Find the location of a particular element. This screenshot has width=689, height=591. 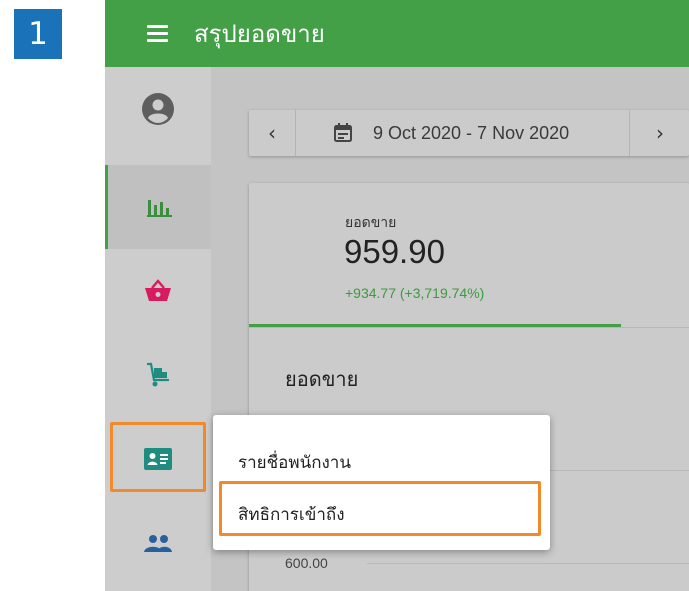

step-number-badge: 1 is located at coordinates (38, 34).